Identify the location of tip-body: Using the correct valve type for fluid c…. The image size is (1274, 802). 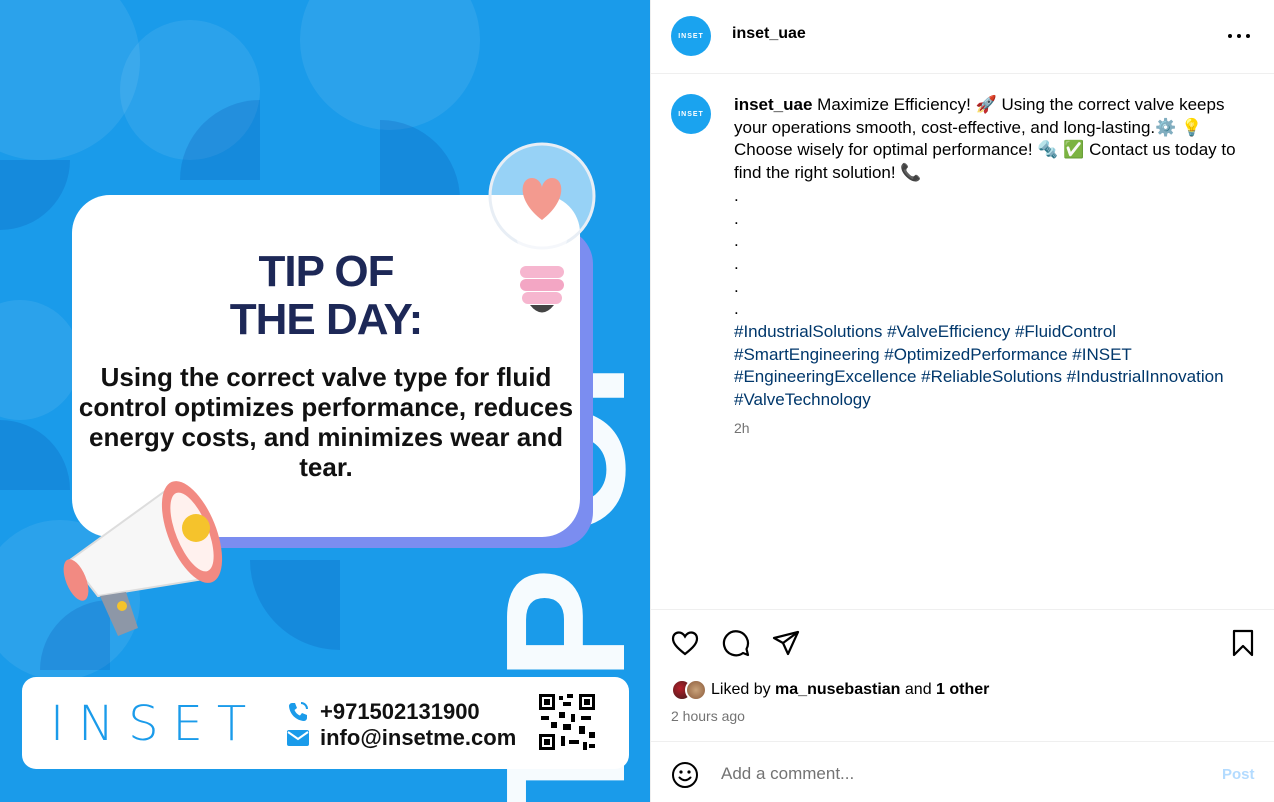
(326, 422).